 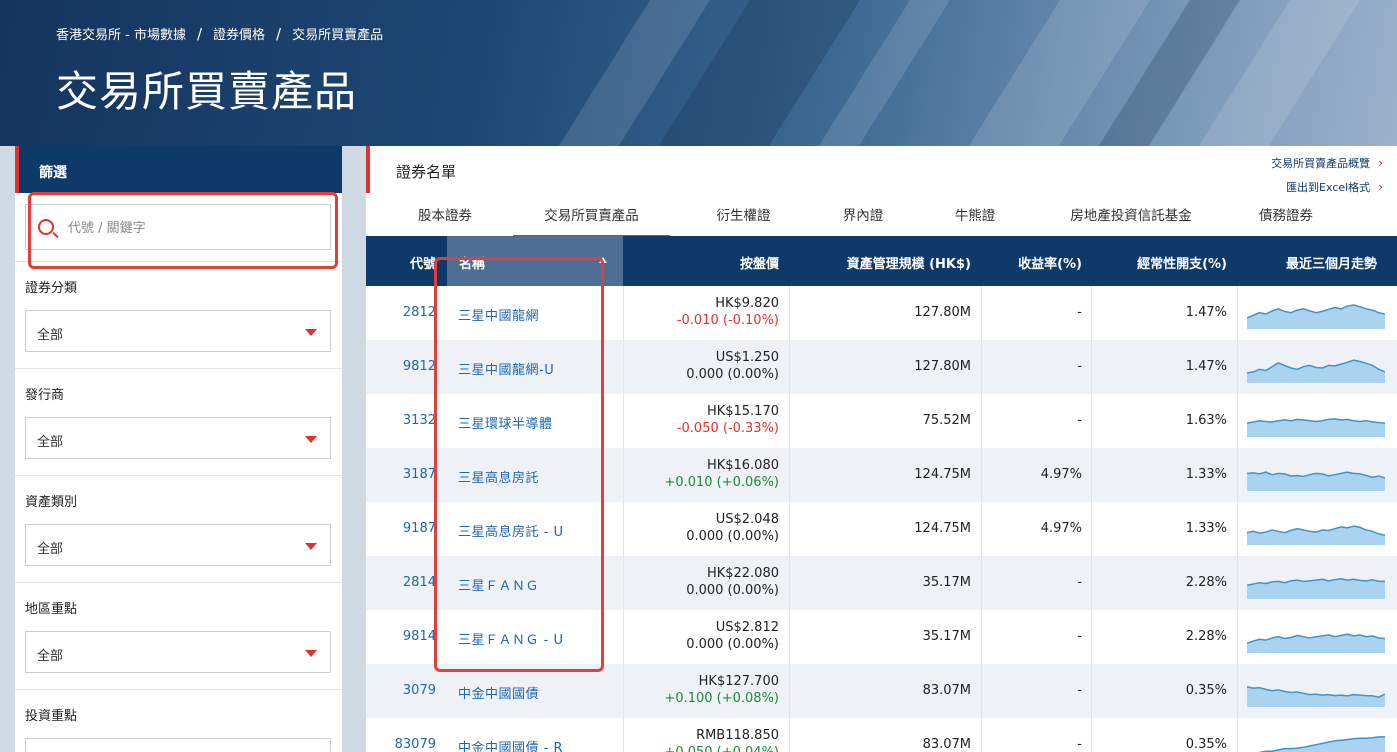 What do you see at coordinates (50, 549) in the screenshot?
I see `asset-class-select-value: 全部` at bounding box center [50, 549].